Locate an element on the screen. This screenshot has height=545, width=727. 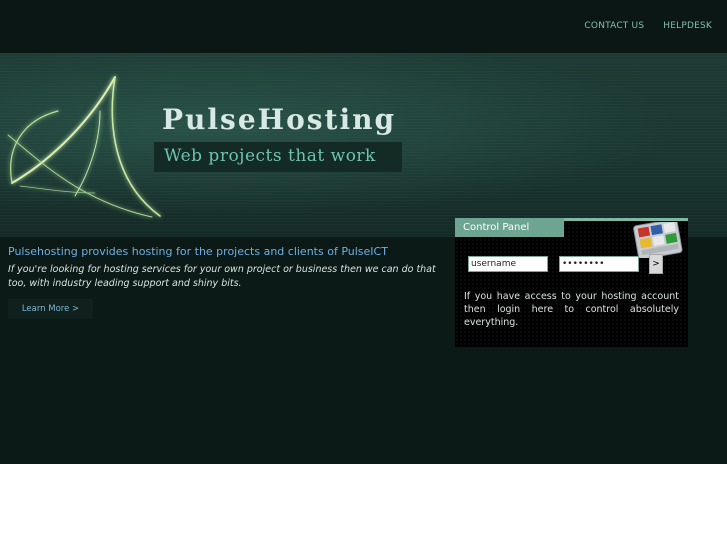
username-input is located at coordinates (508, 264).